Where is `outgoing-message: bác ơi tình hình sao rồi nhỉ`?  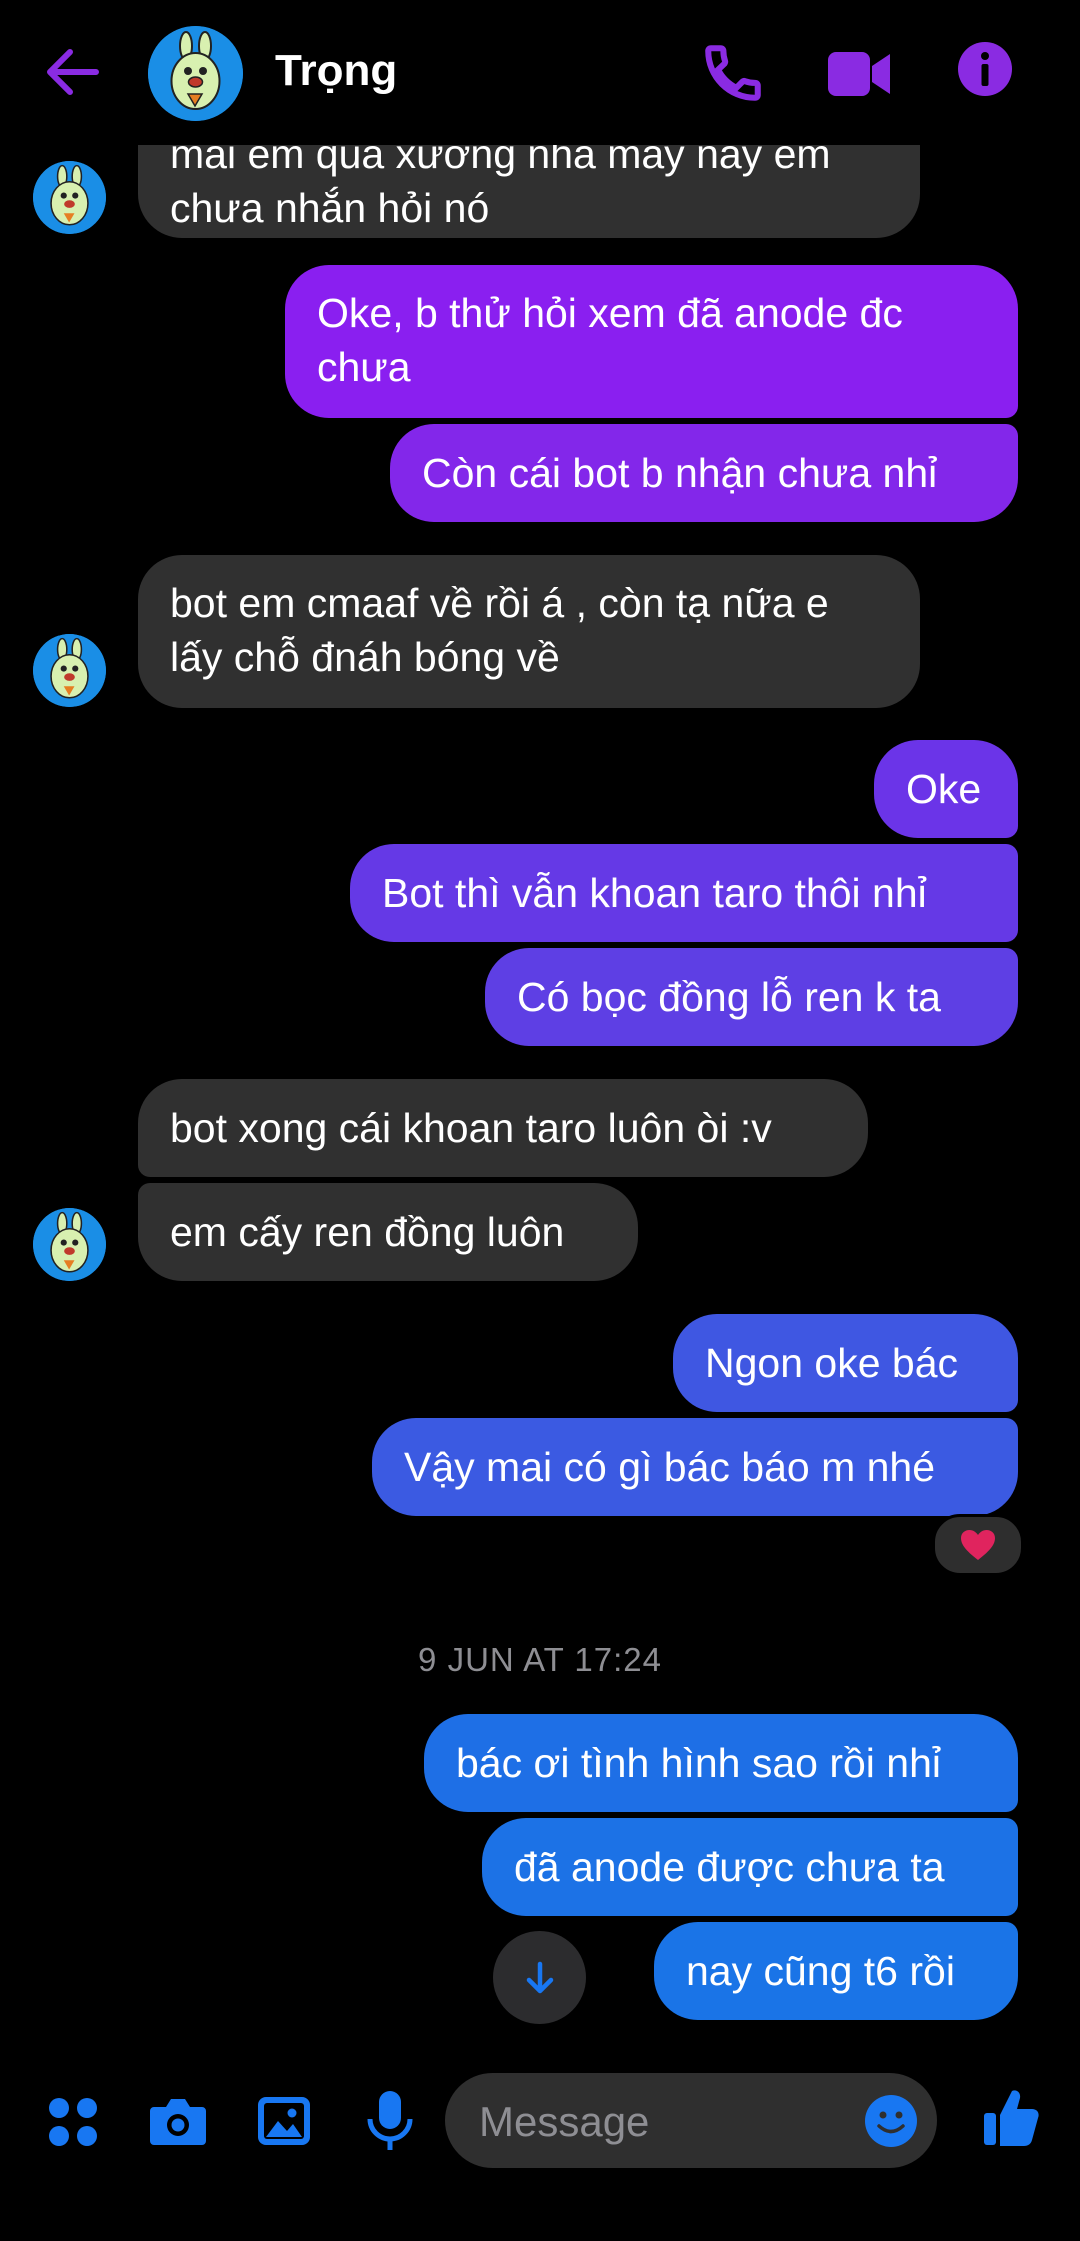 outgoing-message: bác ơi tình hình sao rồi nhỉ is located at coordinates (721, 1763).